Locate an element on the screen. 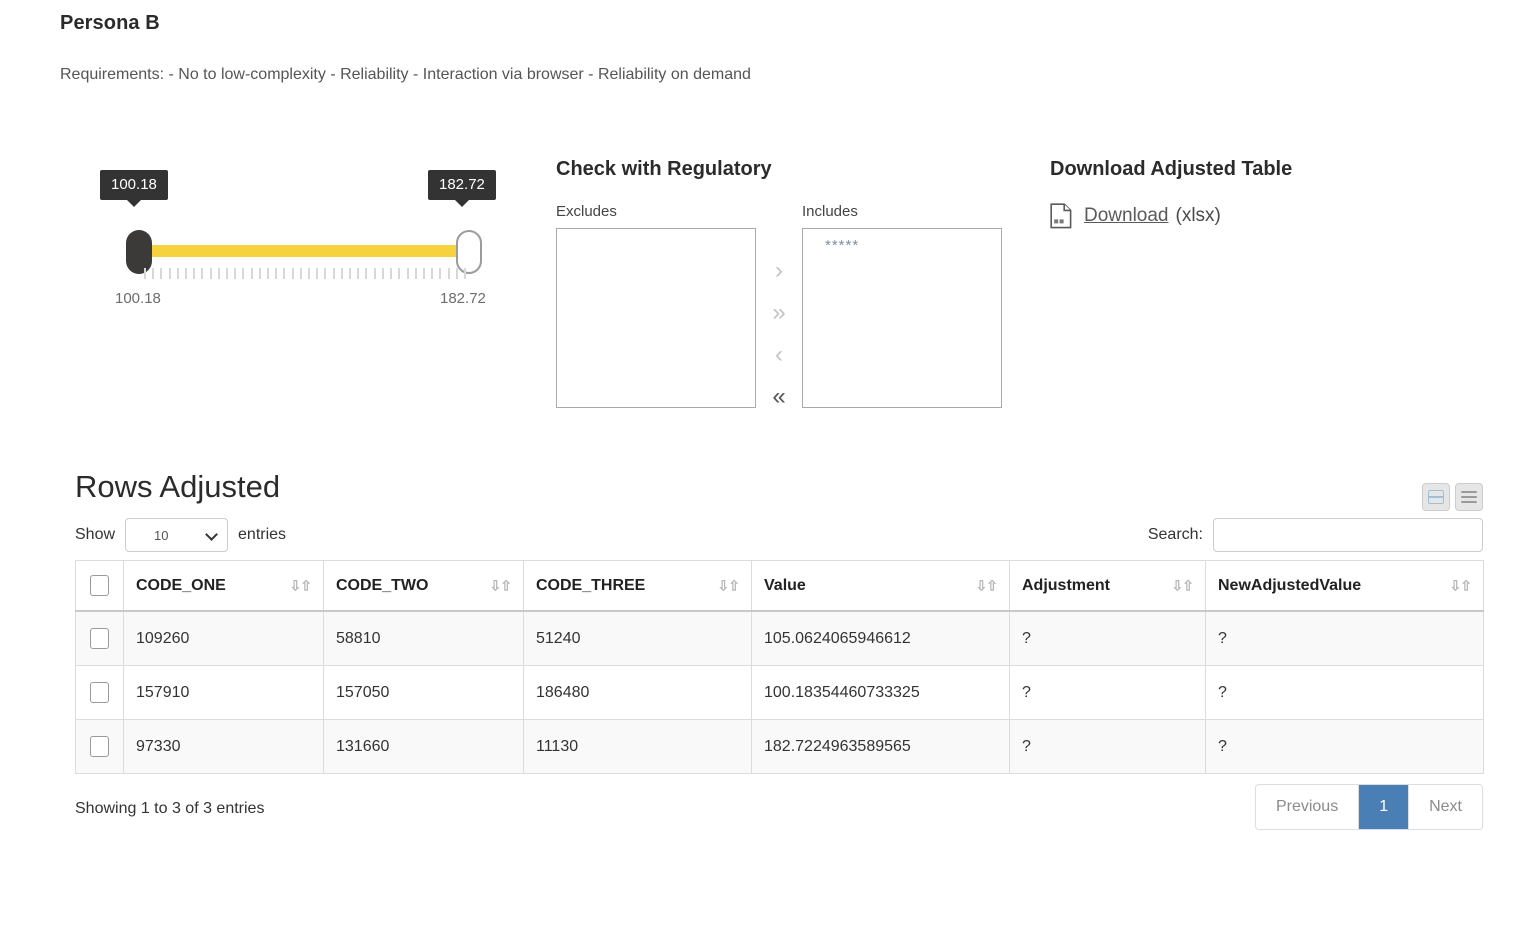 This screenshot has height=928, width=1536. transfer-arrows: › » ‹ « is located at coordinates (779, 315).